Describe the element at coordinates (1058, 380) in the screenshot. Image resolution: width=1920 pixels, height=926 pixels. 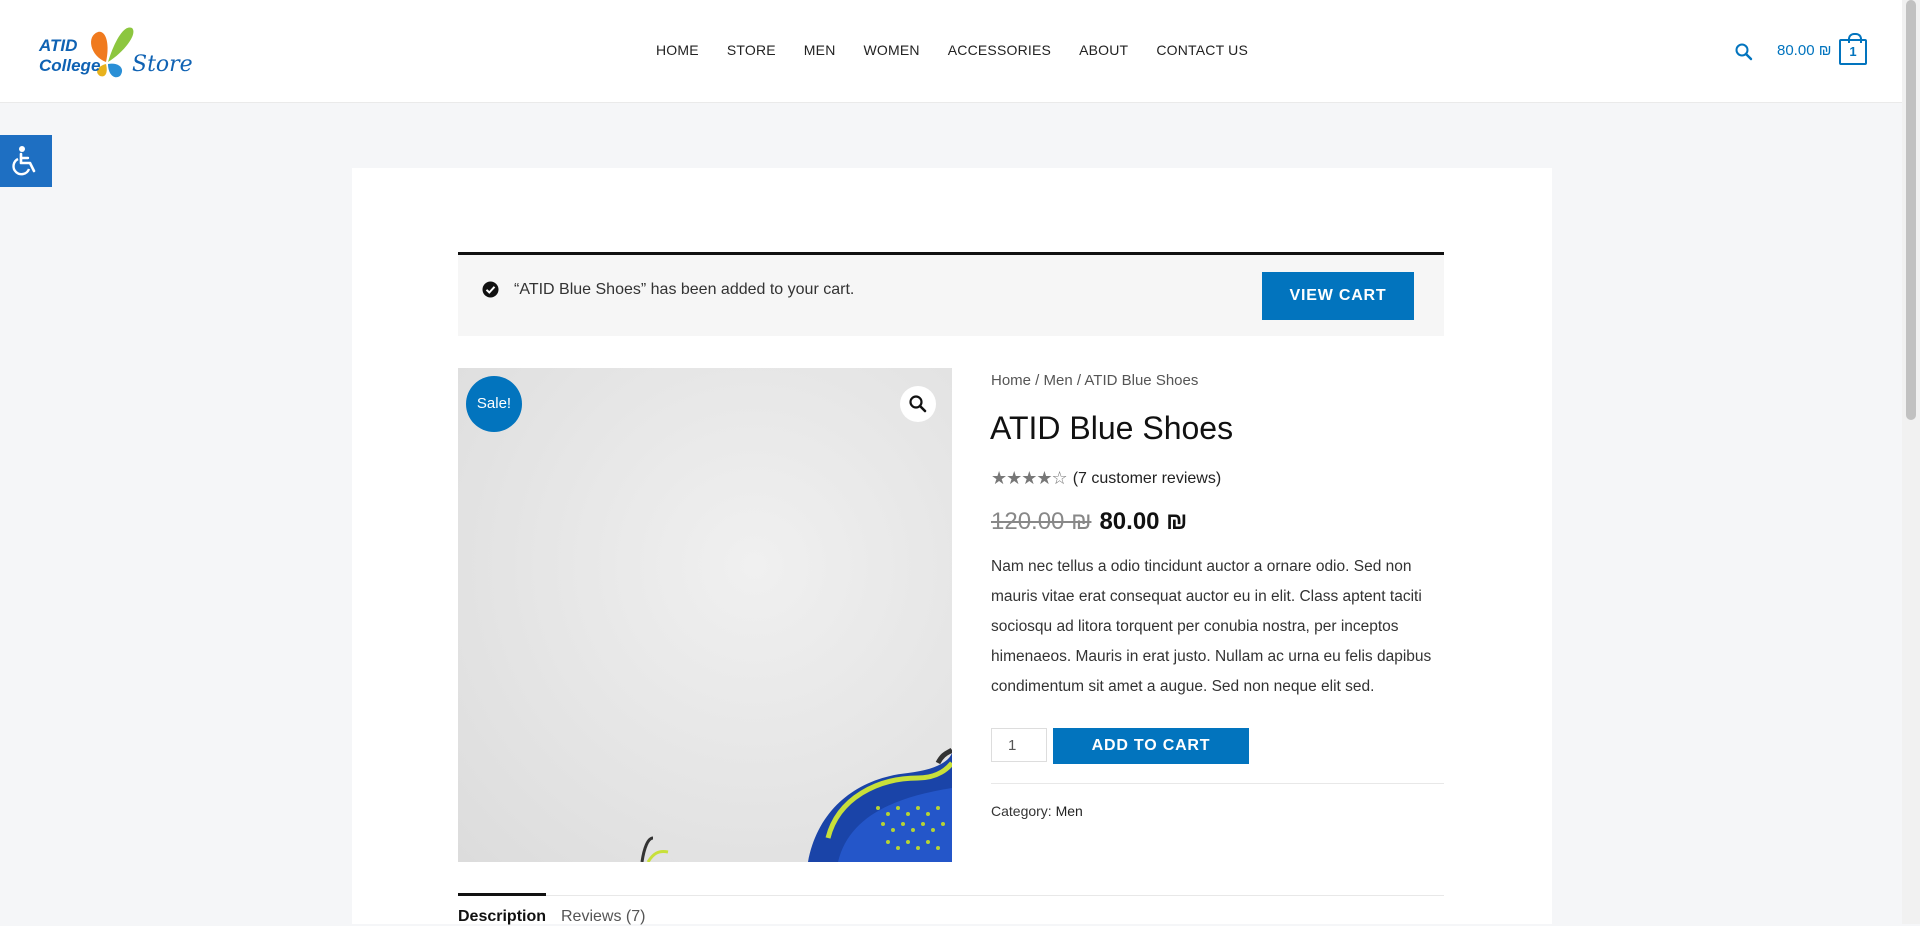
I see `breadcrumb-men: Men` at that location.